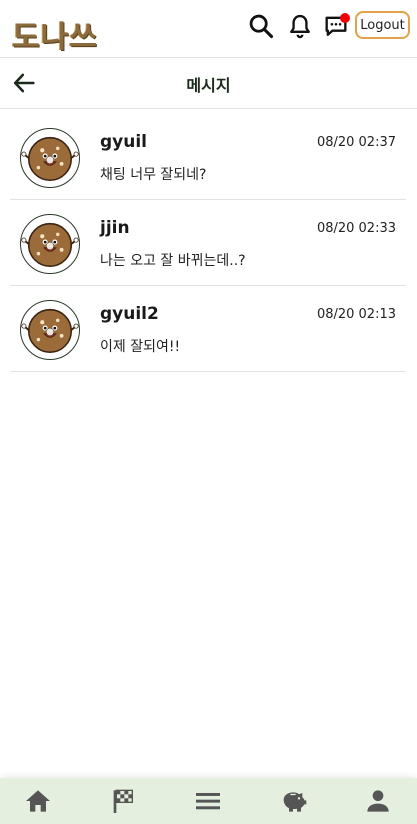 The image size is (417, 824). What do you see at coordinates (208, 157) in the screenshot?
I see `conversation-row: gyuil 08/20 02:37 채팅 너무 잘되네?` at bounding box center [208, 157].